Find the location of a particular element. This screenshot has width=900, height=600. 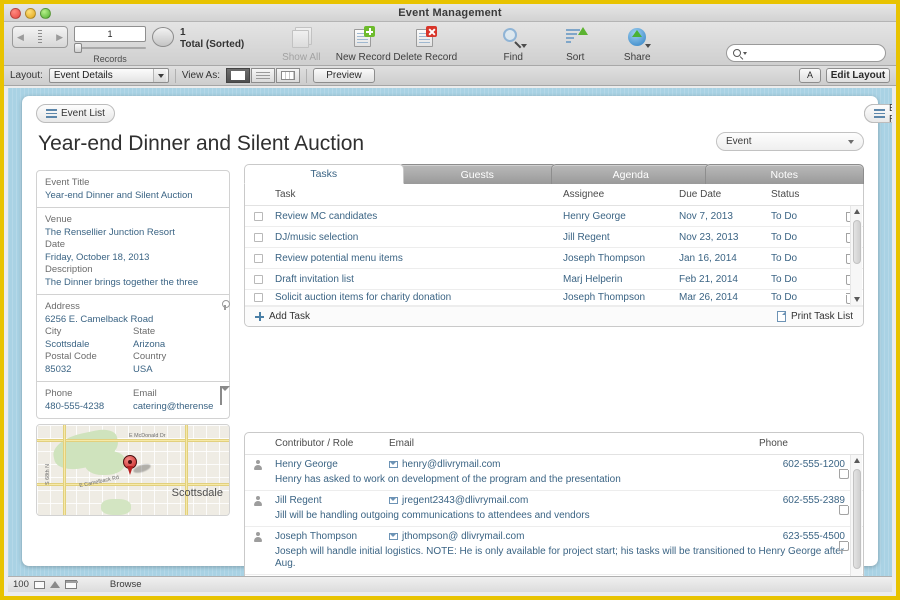

record-slider is located at coordinates (110, 48).